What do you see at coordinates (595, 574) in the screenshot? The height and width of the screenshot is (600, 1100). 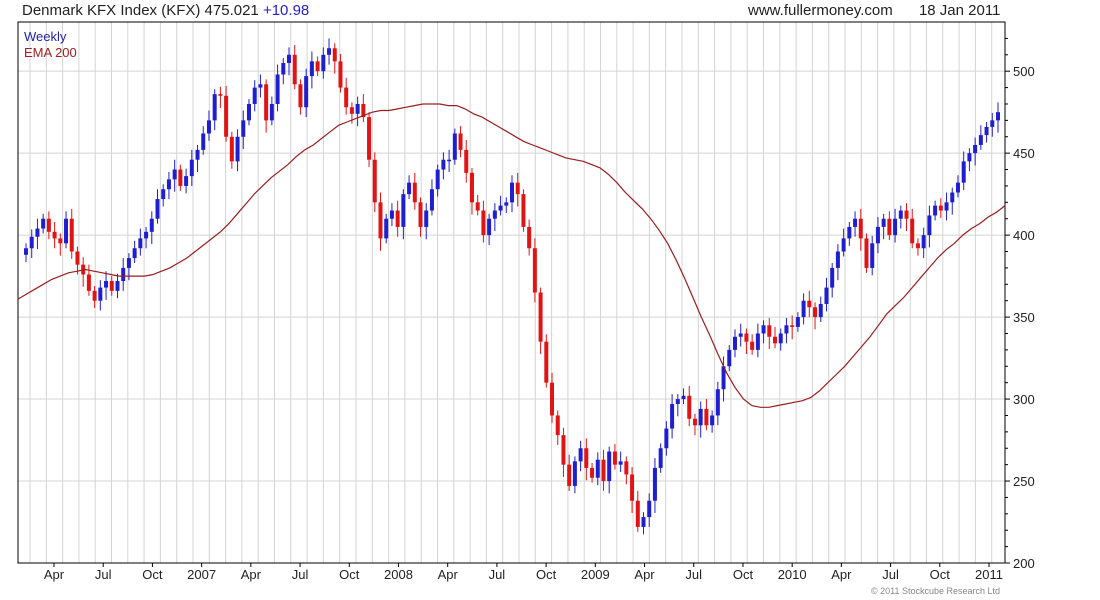 I see `x-tick-label: 2009` at bounding box center [595, 574].